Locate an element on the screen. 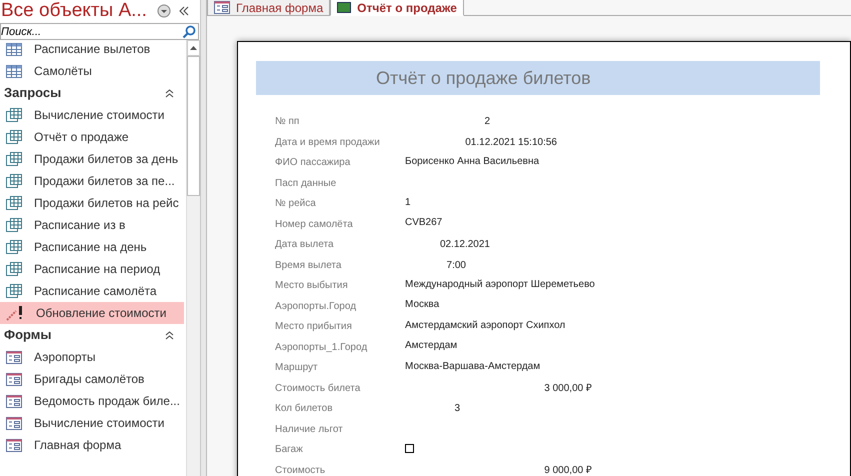 The height and width of the screenshot is (476, 851). field-label: Дата и время продажи is located at coordinates (327, 142).